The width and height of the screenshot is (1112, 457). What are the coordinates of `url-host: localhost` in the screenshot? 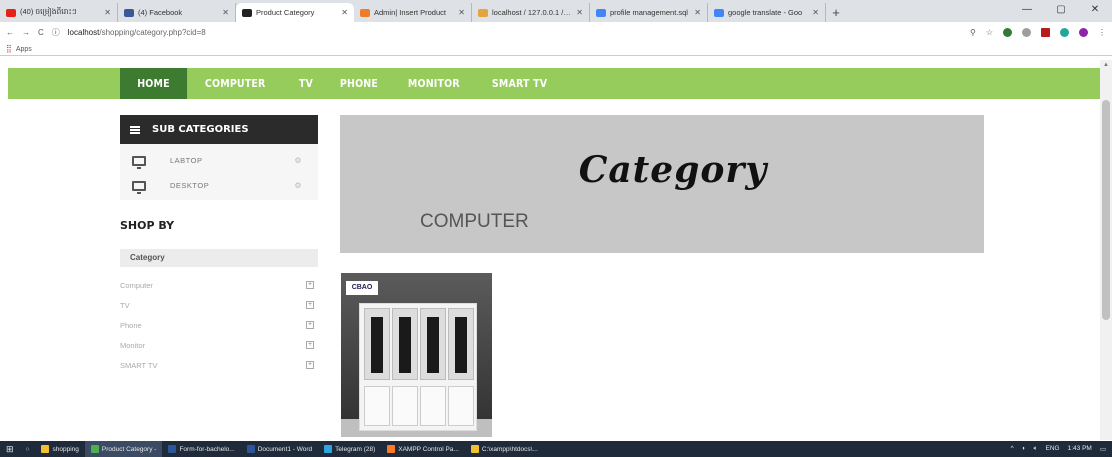 It's located at (83, 32).